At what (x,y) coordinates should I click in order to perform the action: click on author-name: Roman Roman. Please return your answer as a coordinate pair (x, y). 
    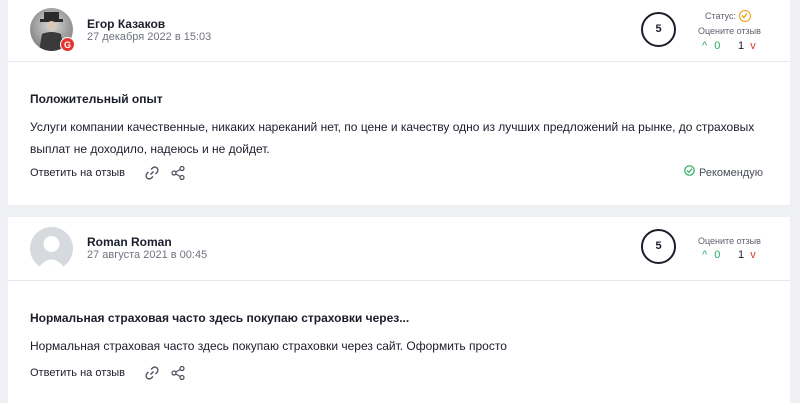
    Looking at the image, I should click on (129, 242).